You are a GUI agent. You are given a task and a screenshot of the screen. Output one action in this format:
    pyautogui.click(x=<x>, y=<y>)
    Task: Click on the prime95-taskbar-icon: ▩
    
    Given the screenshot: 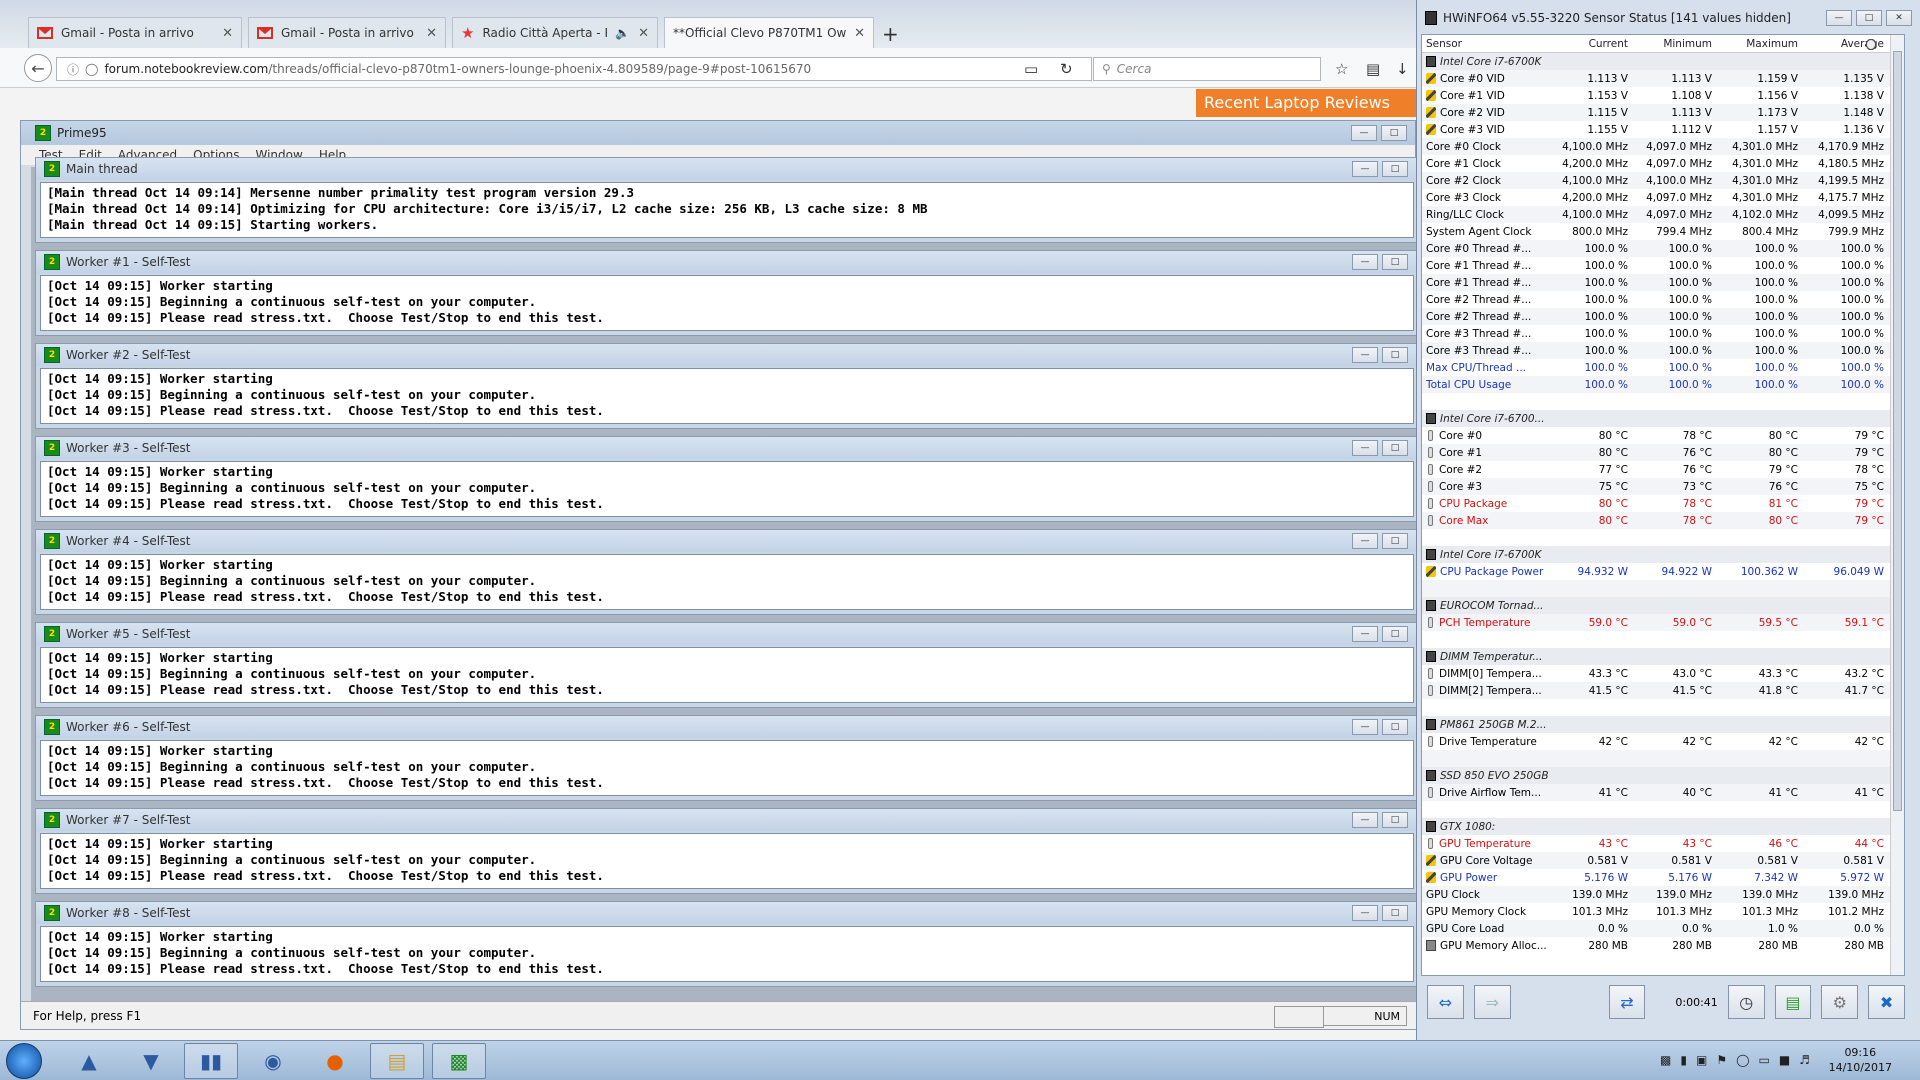 What is the action you would take?
    pyautogui.click(x=459, y=1061)
    